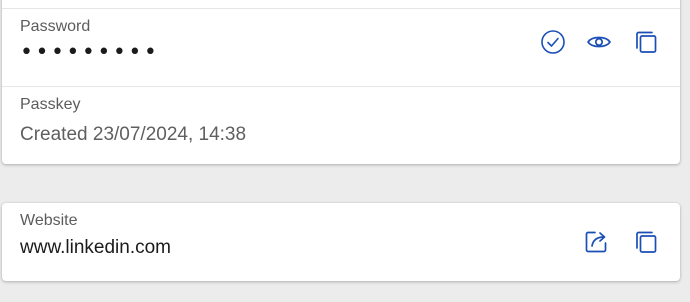 Image resolution: width=690 pixels, height=302 pixels. Describe the element at coordinates (89, 52) in the screenshot. I see `password-value: •••••••••` at that location.